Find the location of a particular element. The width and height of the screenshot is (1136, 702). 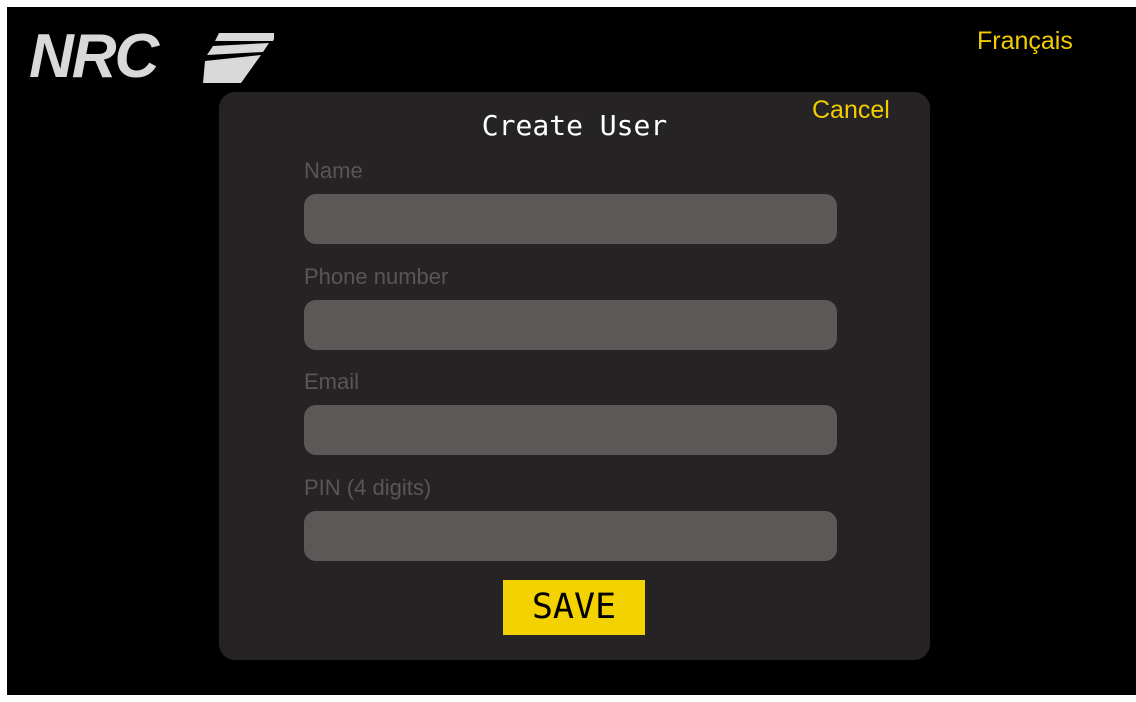

name-label: Name is located at coordinates (333, 170).